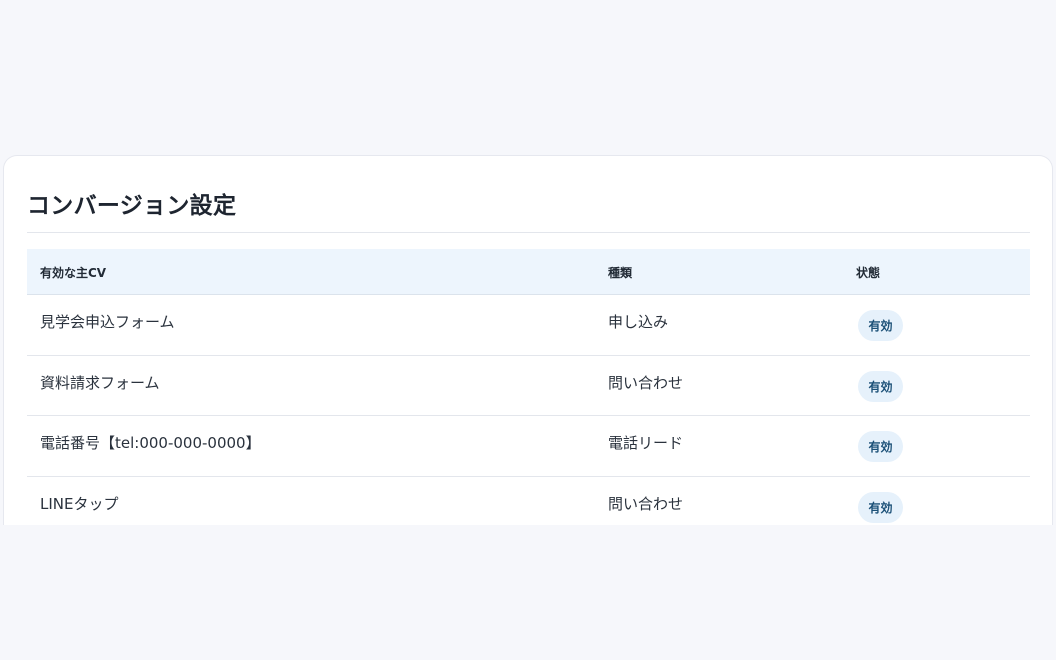  I want to click on table-row: 見学会申込フォーム 申し込み 有効, so click(528, 325).